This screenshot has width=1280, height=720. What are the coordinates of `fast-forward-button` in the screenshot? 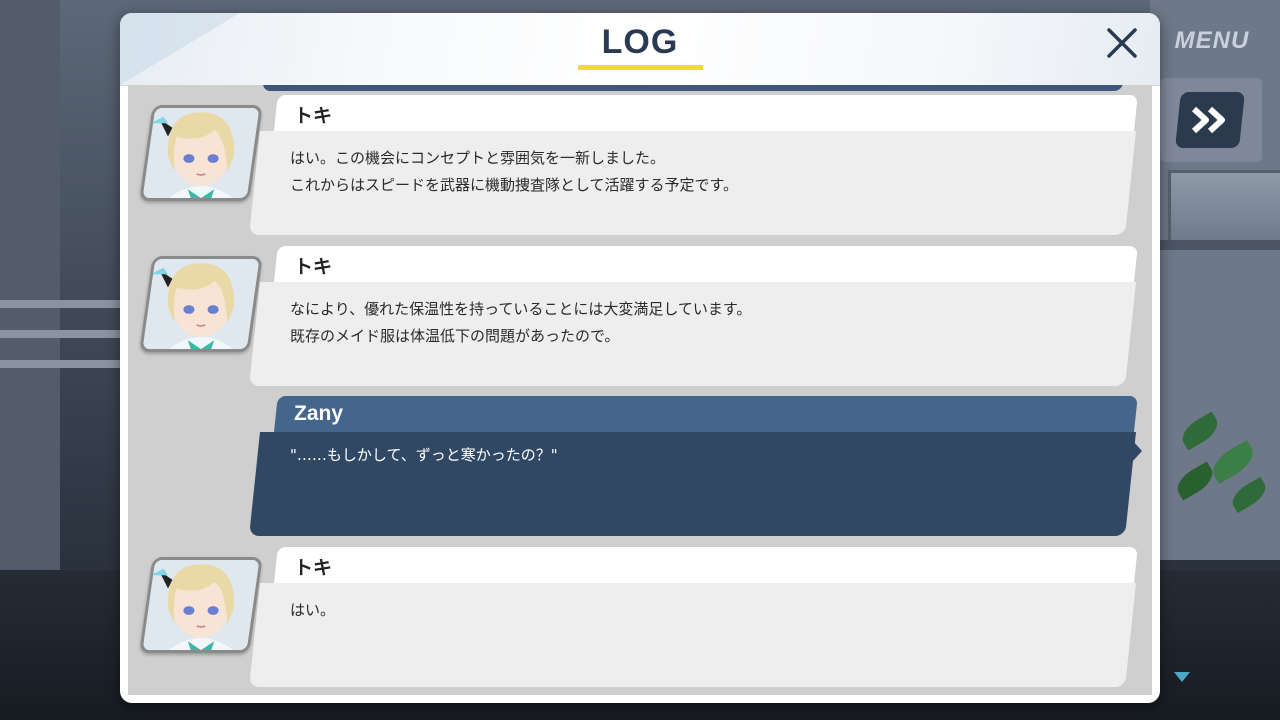 It's located at (1210, 120).